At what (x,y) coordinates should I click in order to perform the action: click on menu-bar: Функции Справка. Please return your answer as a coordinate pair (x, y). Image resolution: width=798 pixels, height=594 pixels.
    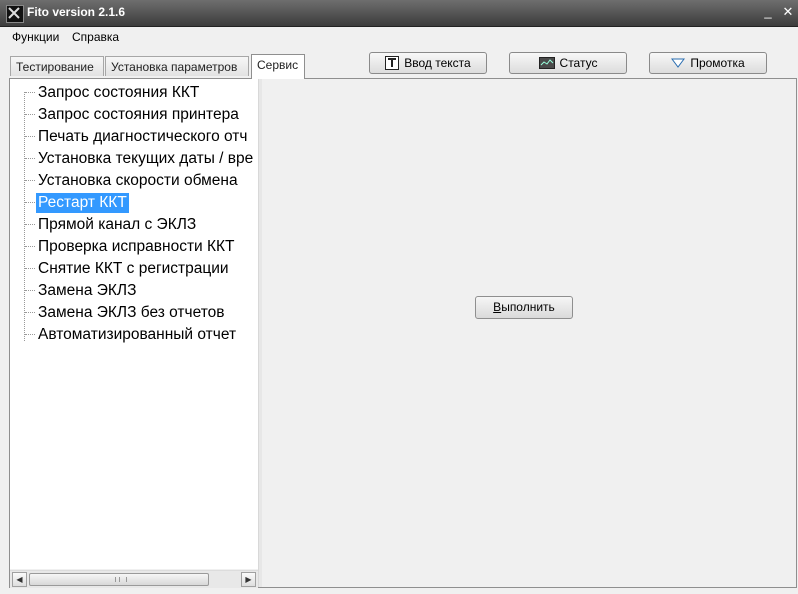
    Looking at the image, I should click on (399, 37).